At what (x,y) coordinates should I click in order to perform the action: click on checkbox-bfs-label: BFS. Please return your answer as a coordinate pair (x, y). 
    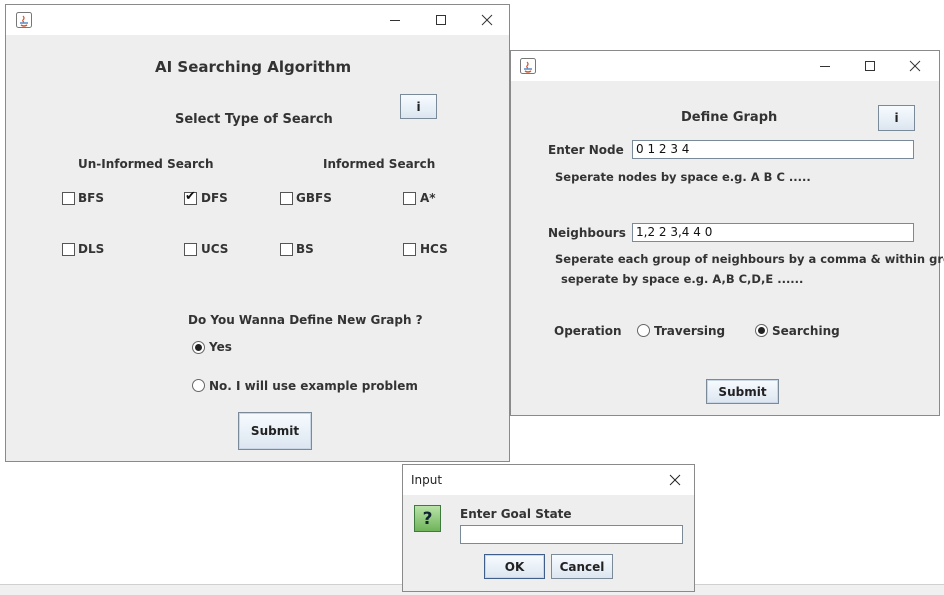
    Looking at the image, I should click on (91, 198).